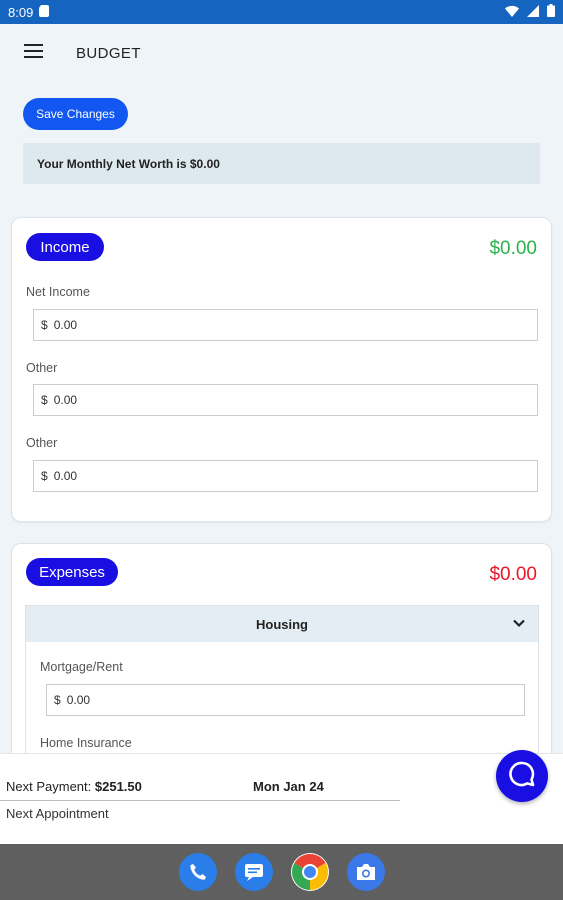 Image resolution: width=563 pixels, height=900 pixels. I want to click on other-income-input-2: $ 0.00, so click(285, 476).